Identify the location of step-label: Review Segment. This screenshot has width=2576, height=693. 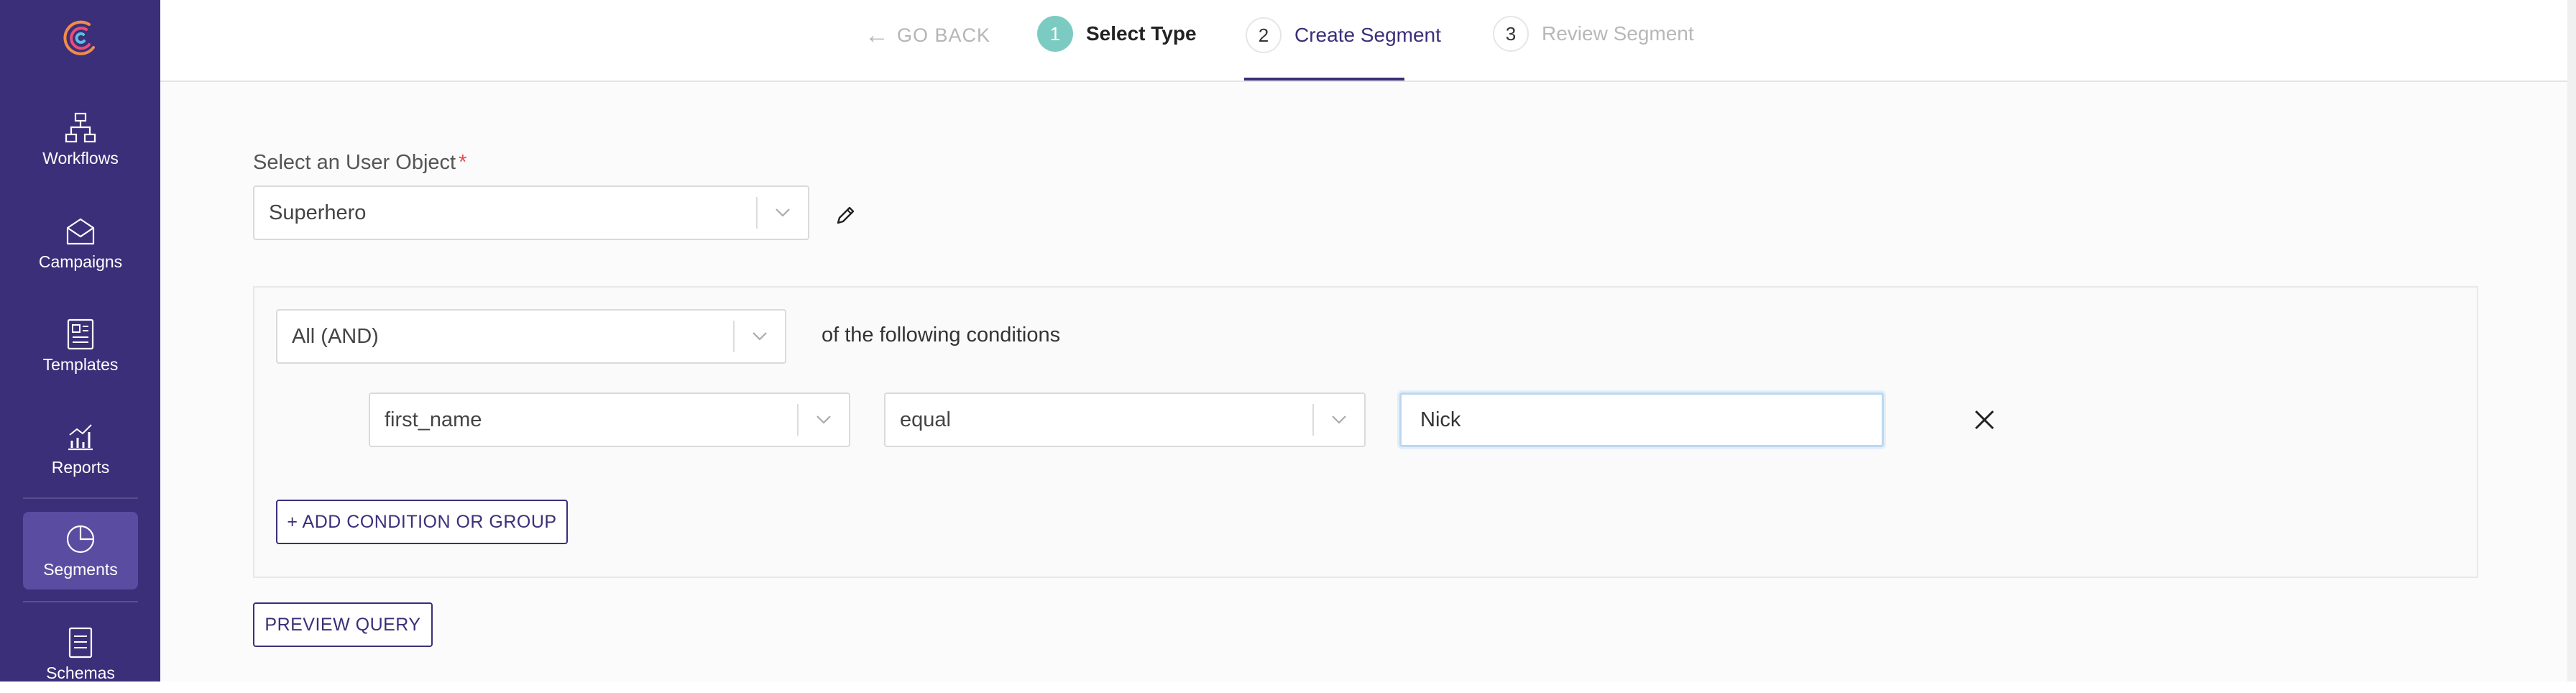
(1618, 33).